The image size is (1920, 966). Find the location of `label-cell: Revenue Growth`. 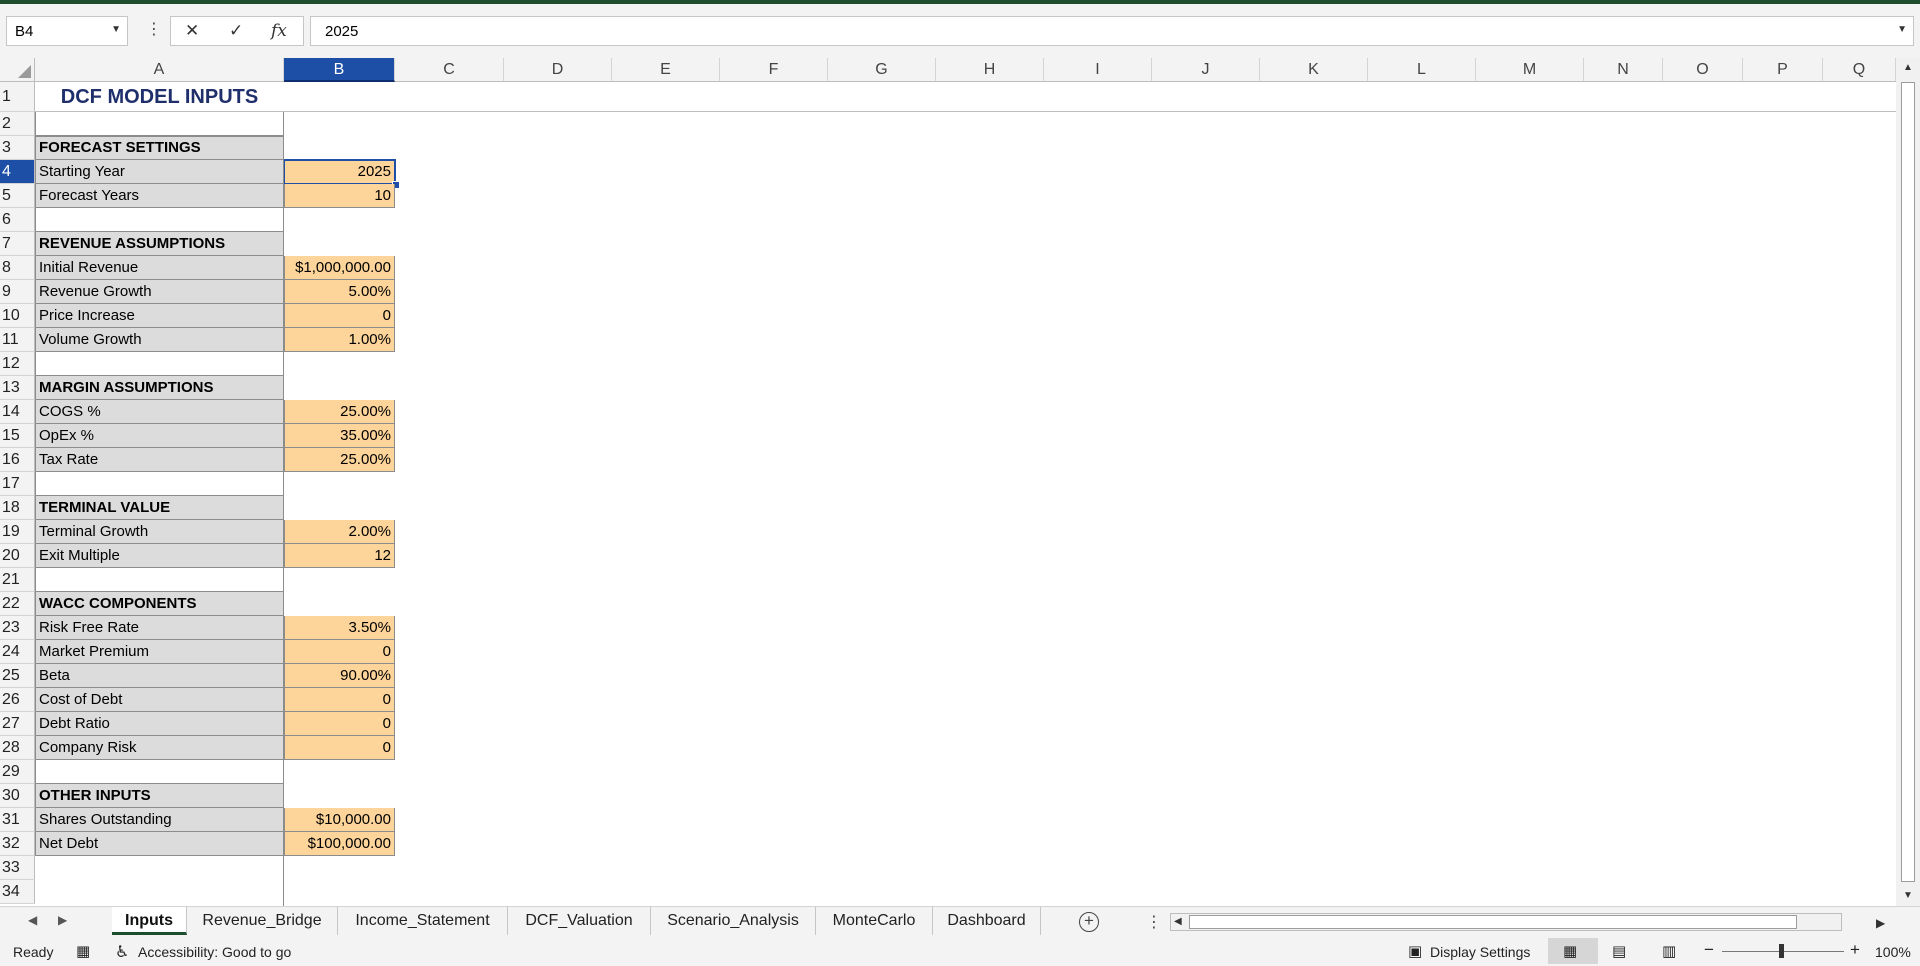

label-cell: Revenue Growth is located at coordinates (159, 292).